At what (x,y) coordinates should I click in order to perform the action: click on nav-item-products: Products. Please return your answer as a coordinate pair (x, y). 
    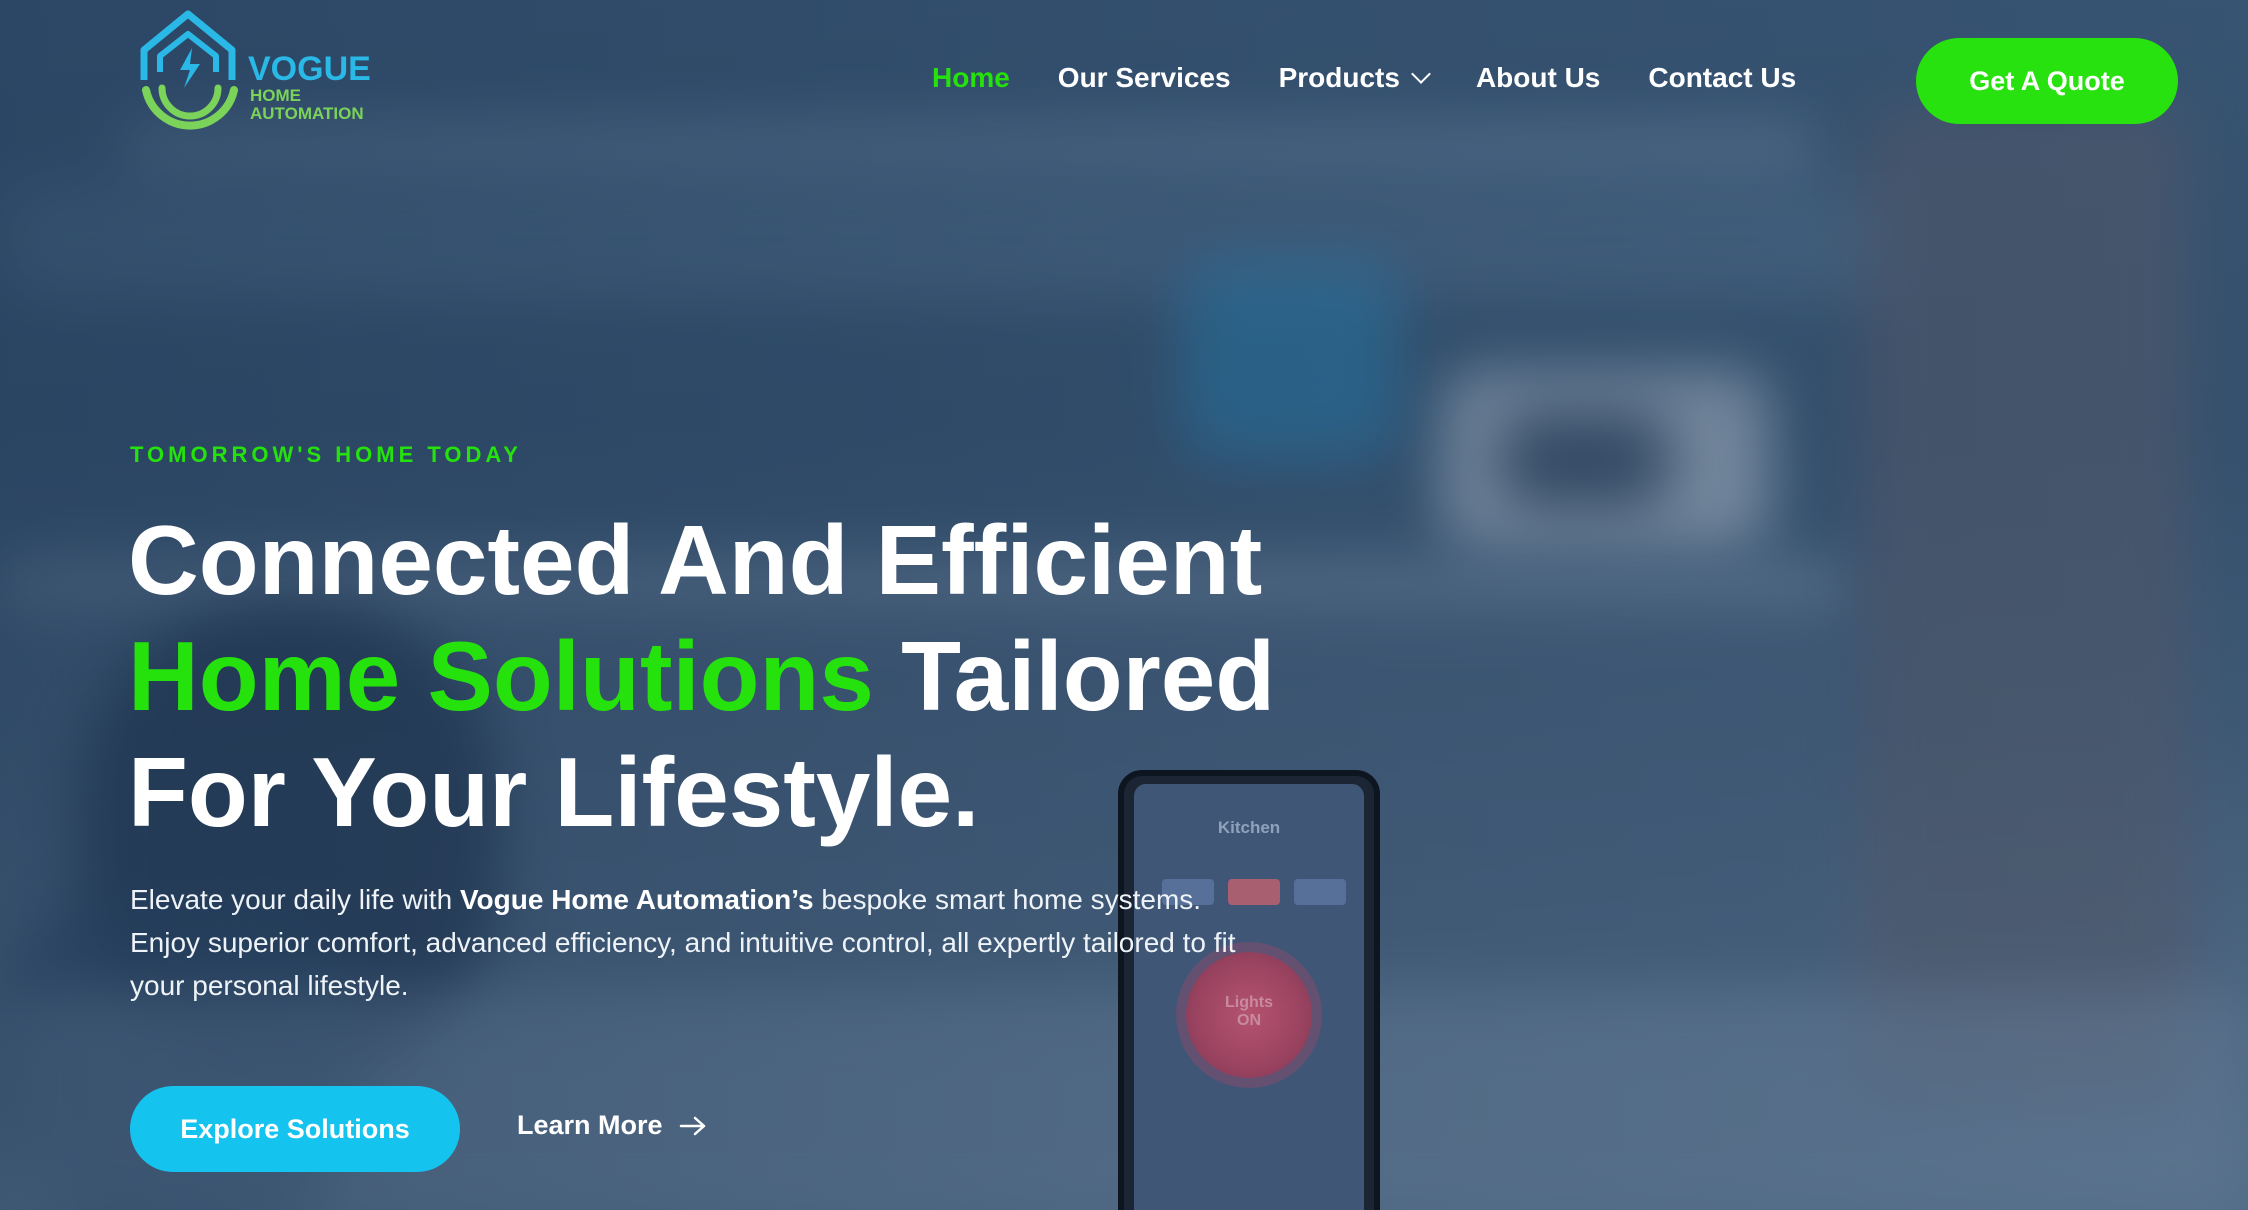
    Looking at the image, I should click on (1354, 78).